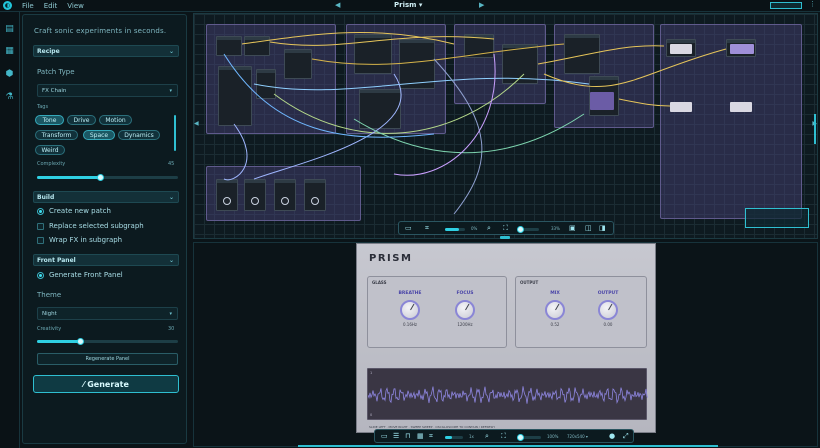 The image size is (820, 448). What do you see at coordinates (577, 436) in the screenshot?
I see `resolution-select: 720x540 ▾` at bounding box center [577, 436].